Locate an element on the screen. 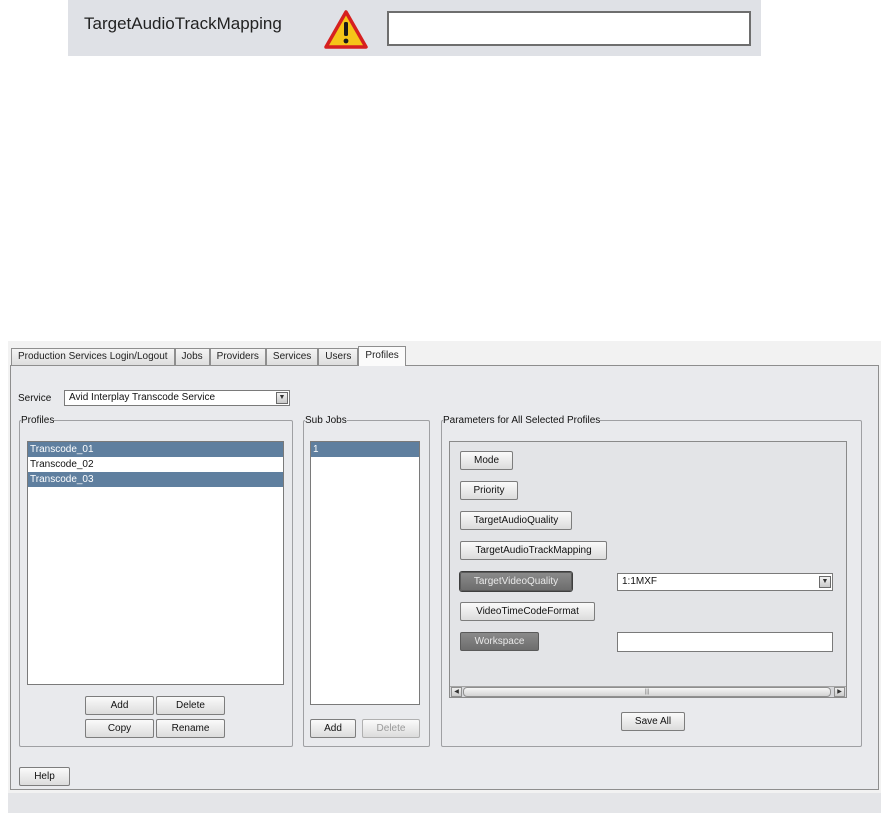 The height and width of the screenshot is (813, 881). tab-jobs: Jobs is located at coordinates (192, 357).